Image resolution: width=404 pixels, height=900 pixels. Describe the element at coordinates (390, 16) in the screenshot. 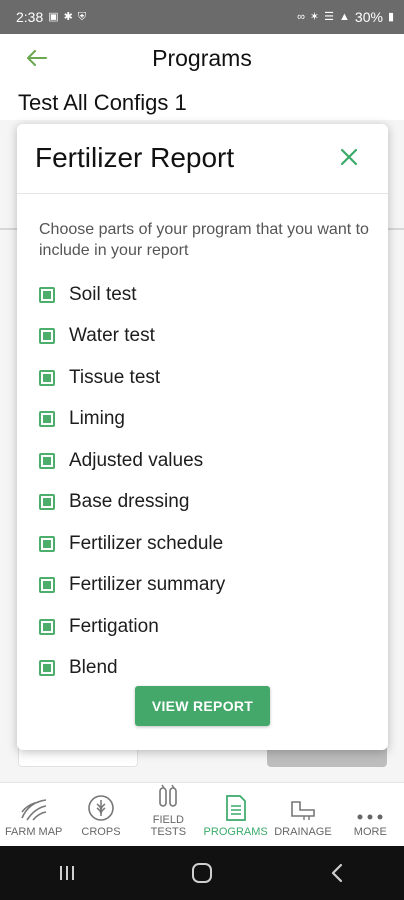

I see `battery-icon: ▮` at that location.